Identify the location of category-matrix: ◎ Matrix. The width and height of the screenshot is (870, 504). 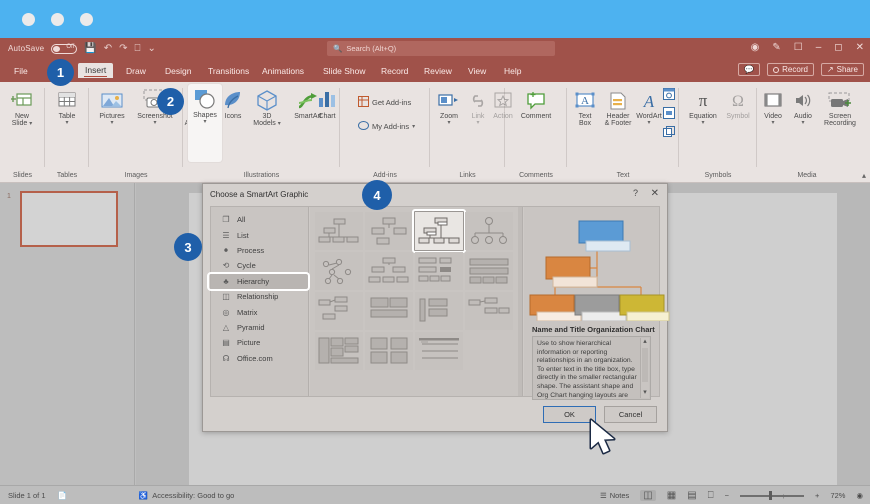
(259, 311).